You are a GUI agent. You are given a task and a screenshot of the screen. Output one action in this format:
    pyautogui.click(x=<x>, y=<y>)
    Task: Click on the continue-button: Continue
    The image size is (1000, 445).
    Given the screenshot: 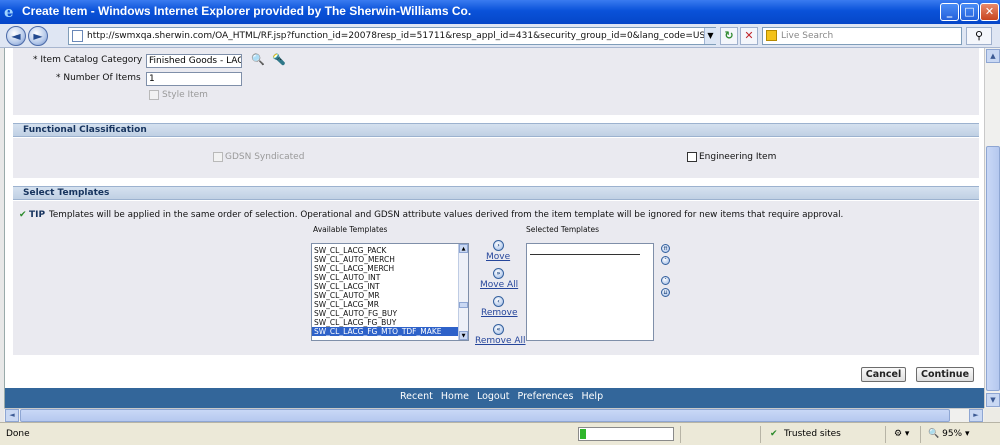 What is the action you would take?
    pyautogui.click(x=945, y=374)
    